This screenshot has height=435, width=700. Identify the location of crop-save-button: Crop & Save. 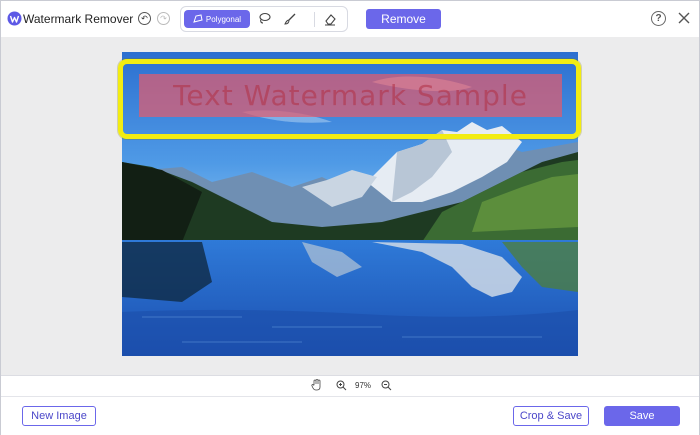
(551, 416).